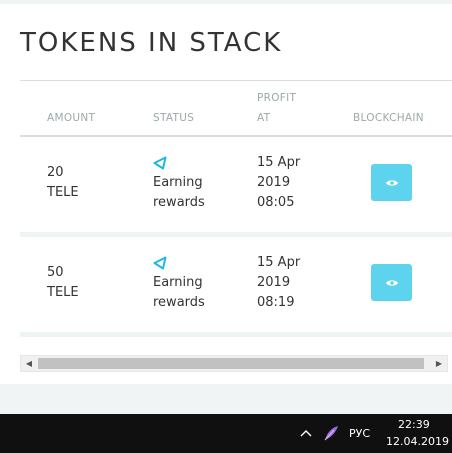 This screenshot has width=452, height=453. What do you see at coordinates (226, 433) in the screenshot?
I see `taskbar: РУС 22:39 12.04.2019` at bounding box center [226, 433].